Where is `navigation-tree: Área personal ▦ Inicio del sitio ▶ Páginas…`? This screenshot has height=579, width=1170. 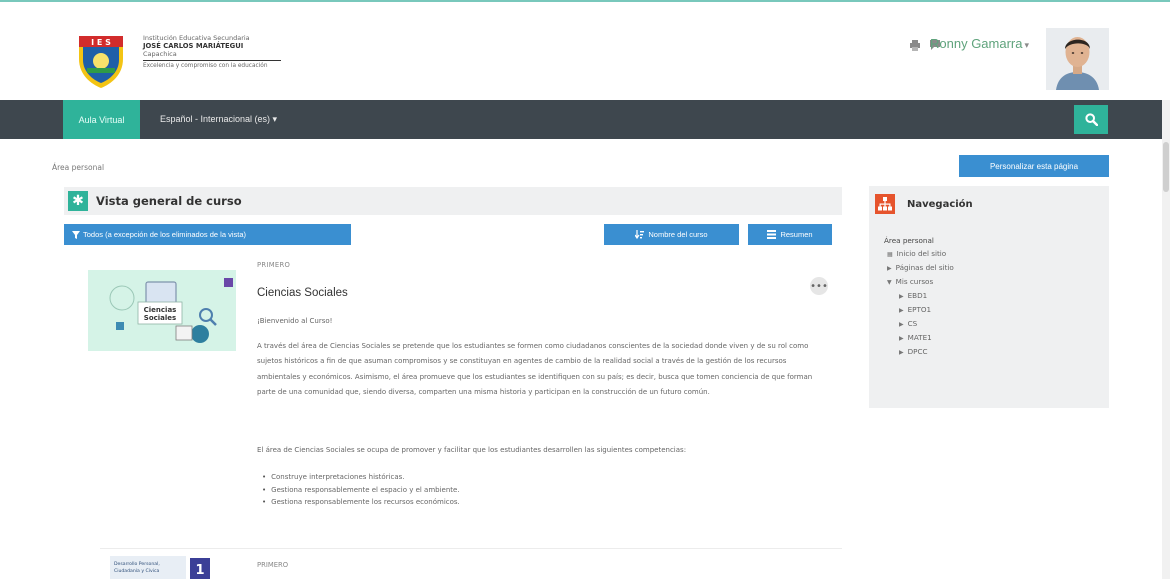 navigation-tree: Área personal ▦ Inicio del sitio ▶ Páginas… is located at coordinates (919, 296).